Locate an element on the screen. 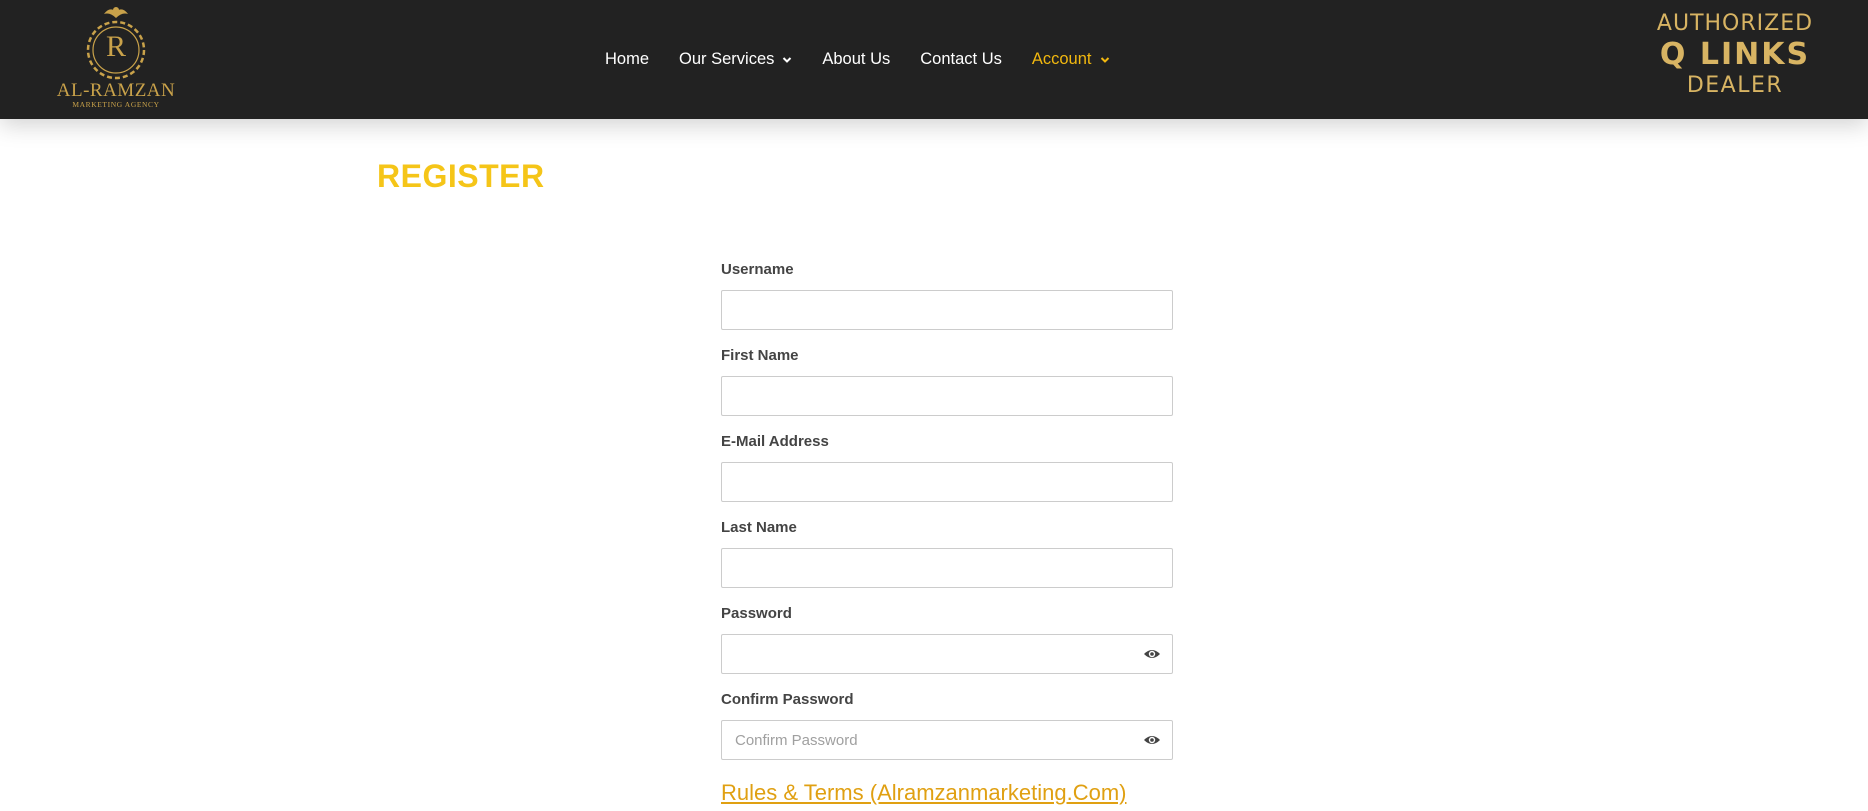 Image resolution: width=1868 pixels, height=811 pixels. logo-tagline: MARKETING AGENCY is located at coordinates (116, 104).